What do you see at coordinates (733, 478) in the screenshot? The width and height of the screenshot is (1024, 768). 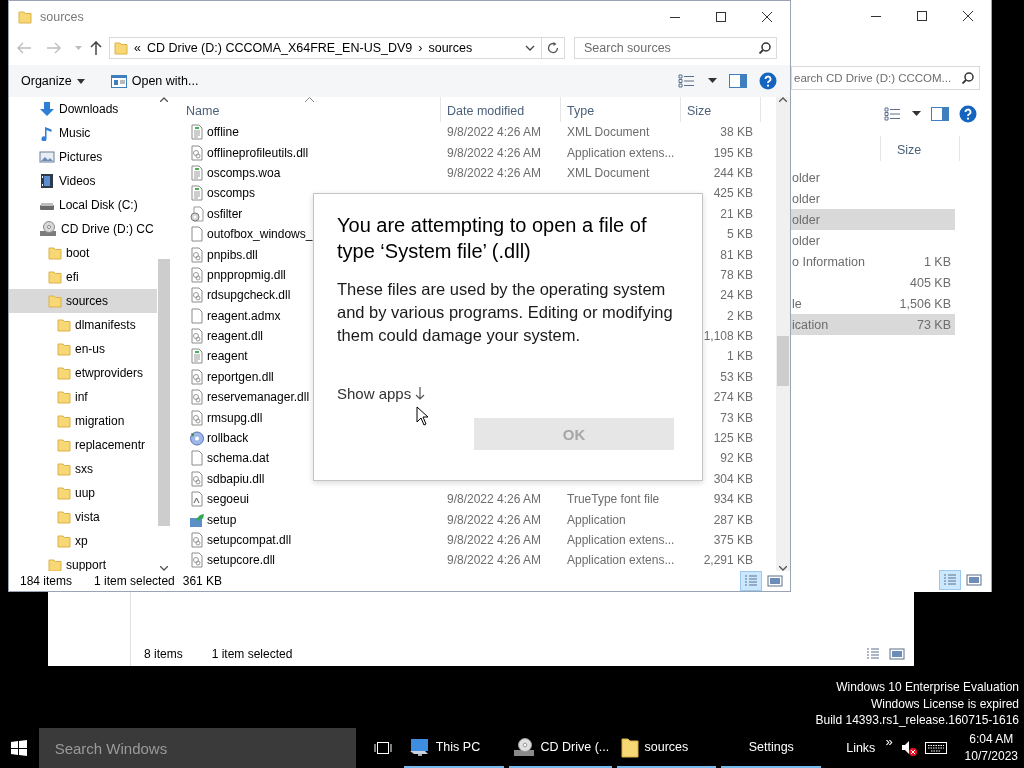 I see `table-cell-text: 304 KB` at bounding box center [733, 478].